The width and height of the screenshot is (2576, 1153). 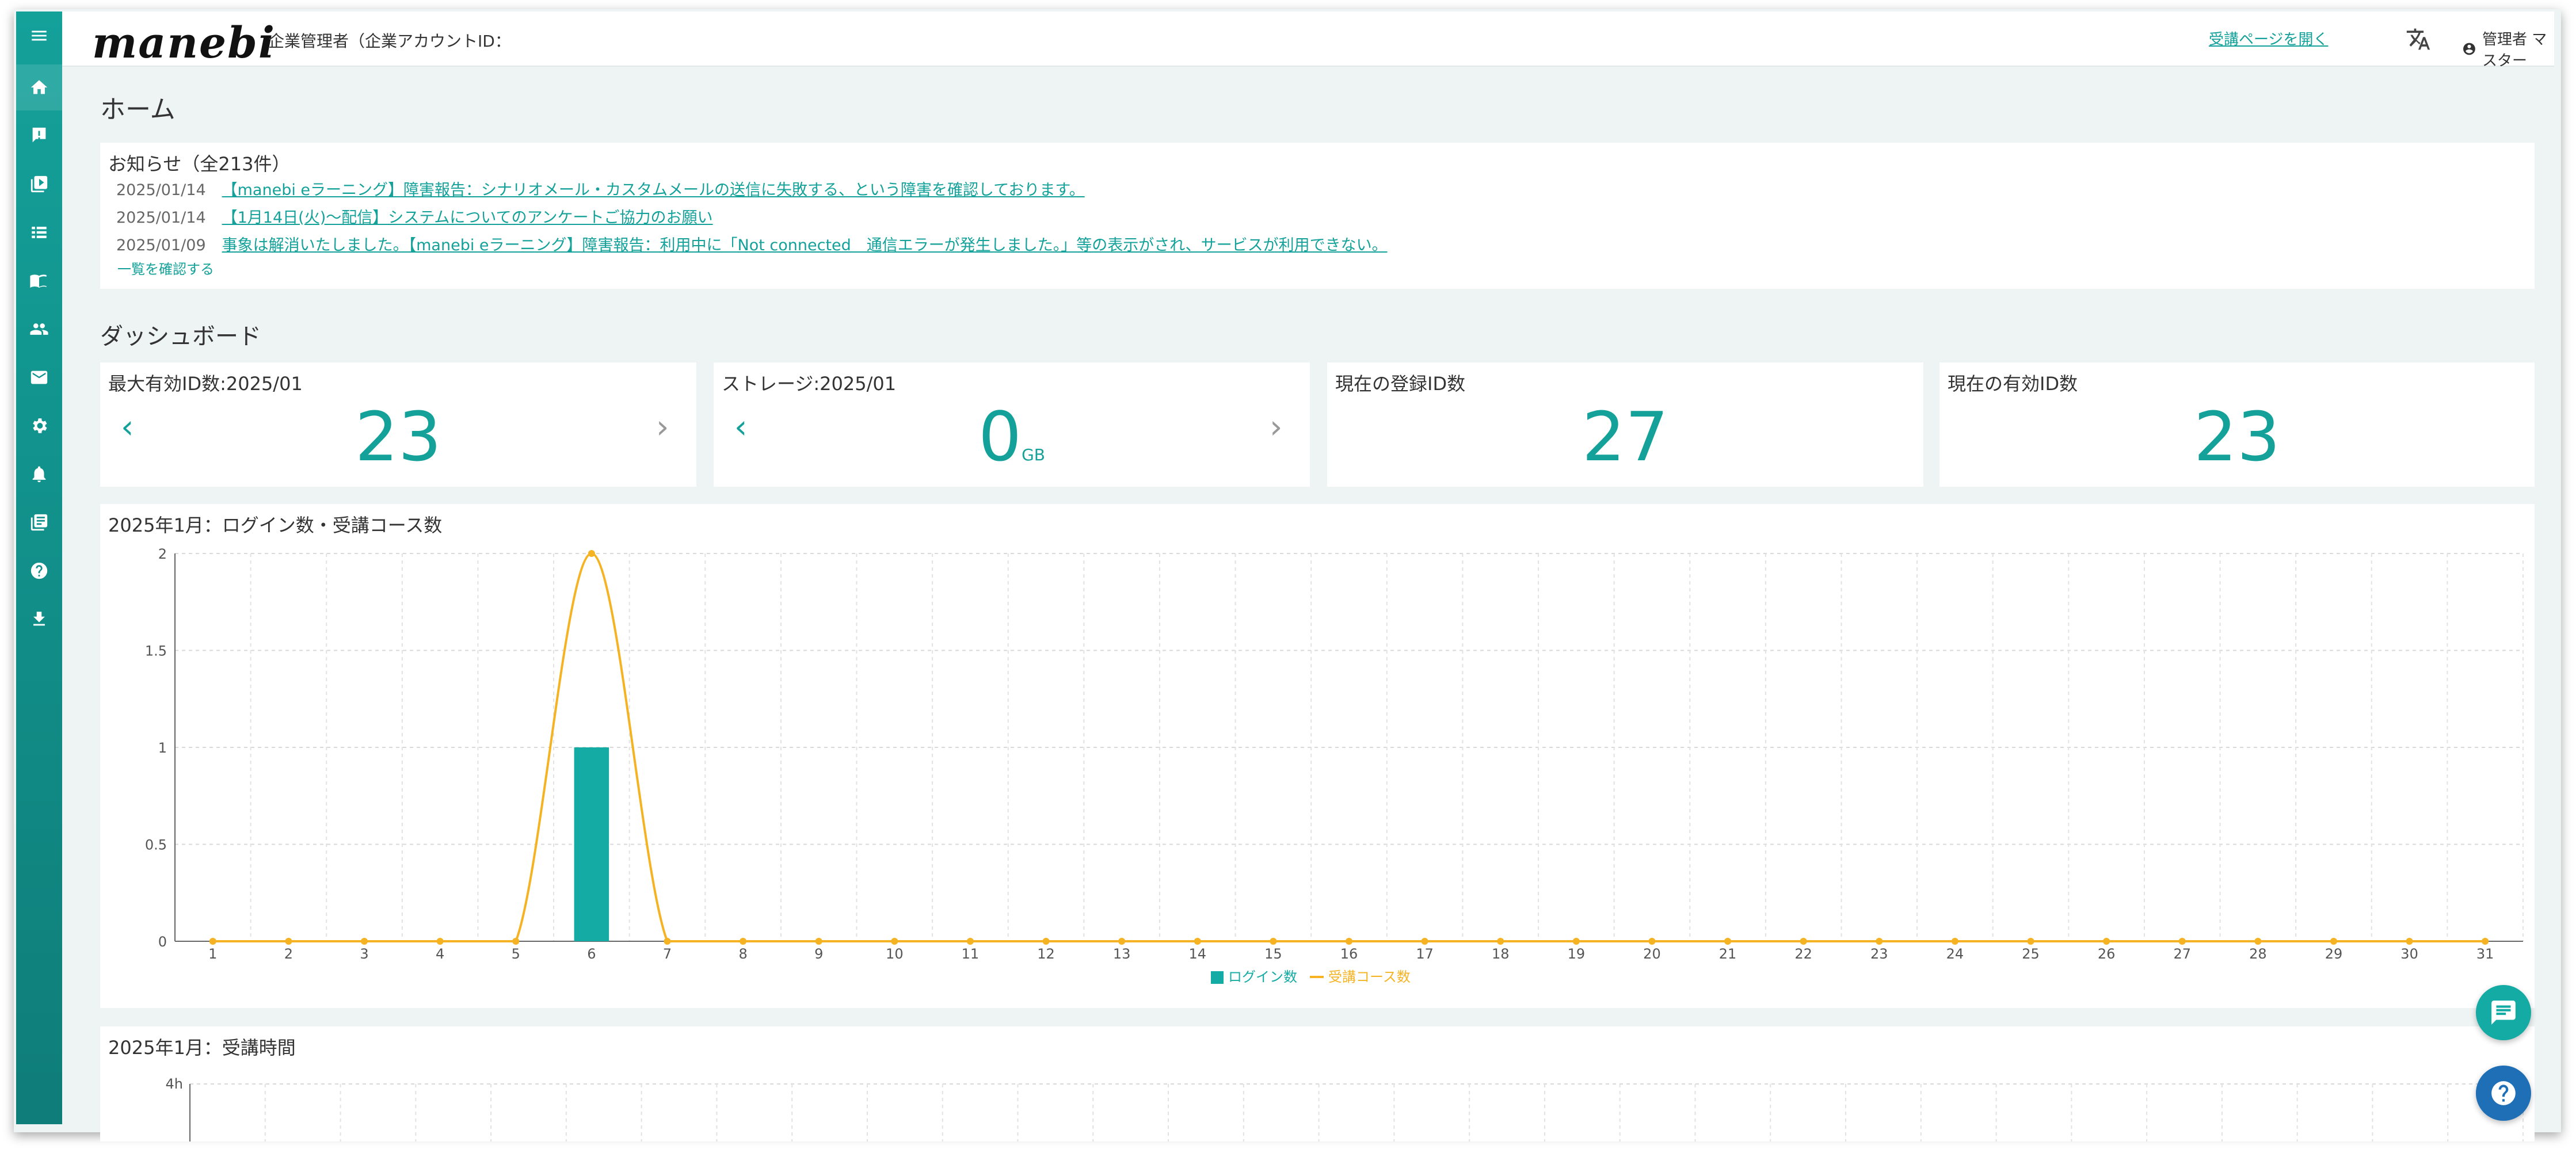 What do you see at coordinates (1262, 977) in the screenshot?
I see `legend-label-login: ログイン数` at bounding box center [1262, 977].